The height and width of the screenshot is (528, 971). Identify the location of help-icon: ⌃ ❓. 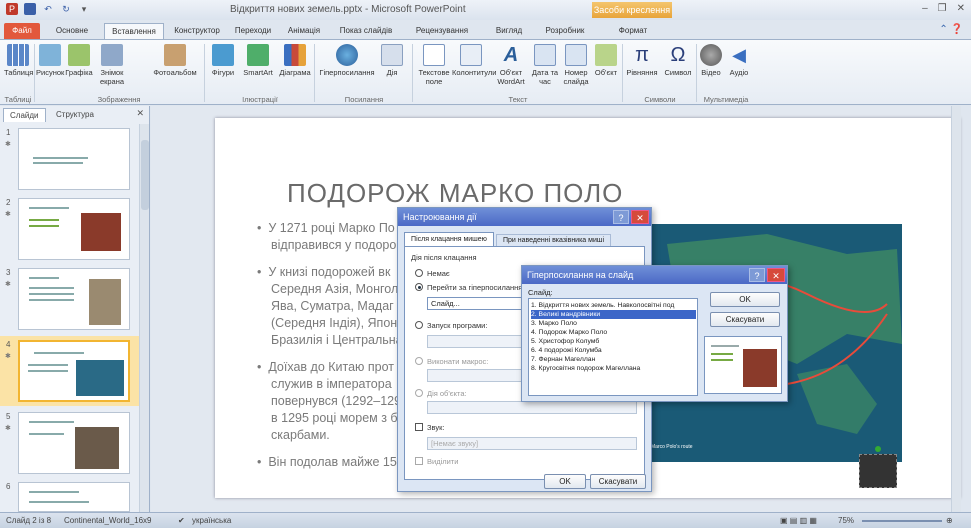
(951, 29).